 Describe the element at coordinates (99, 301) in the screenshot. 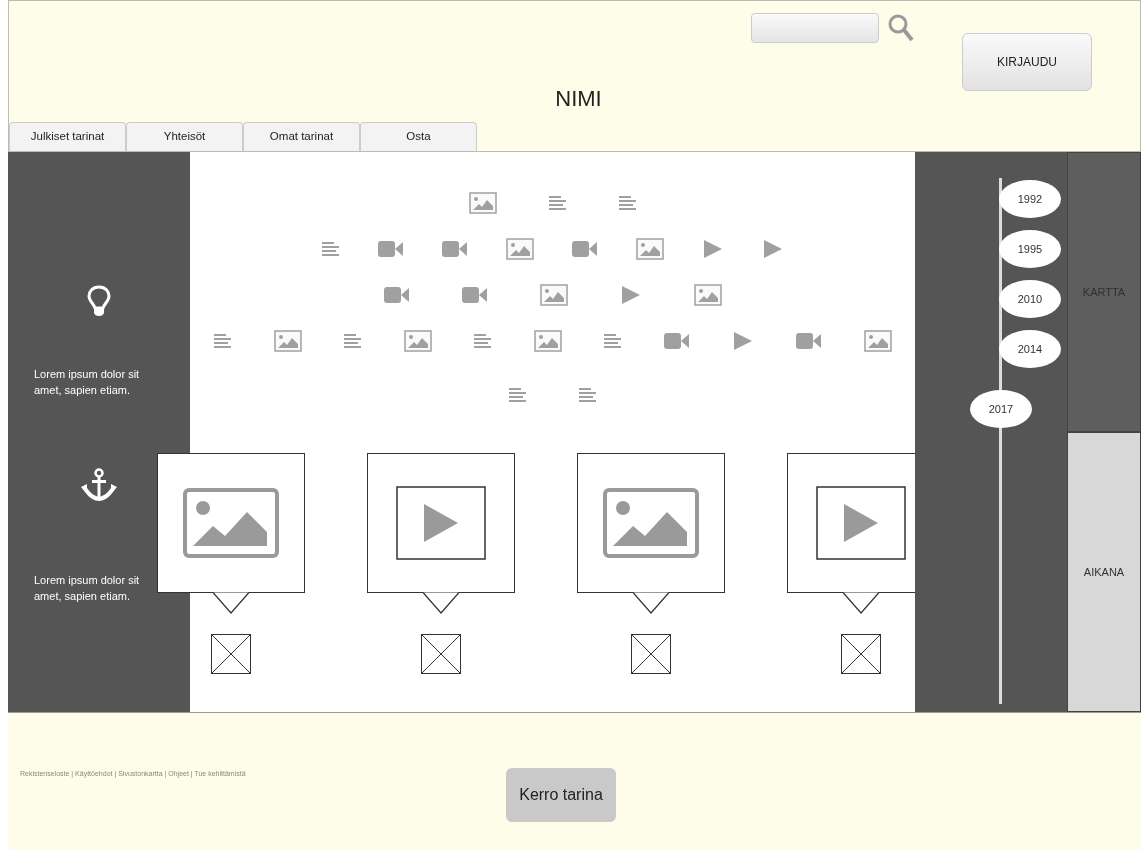

I see `lightbulb-icon` at that location.